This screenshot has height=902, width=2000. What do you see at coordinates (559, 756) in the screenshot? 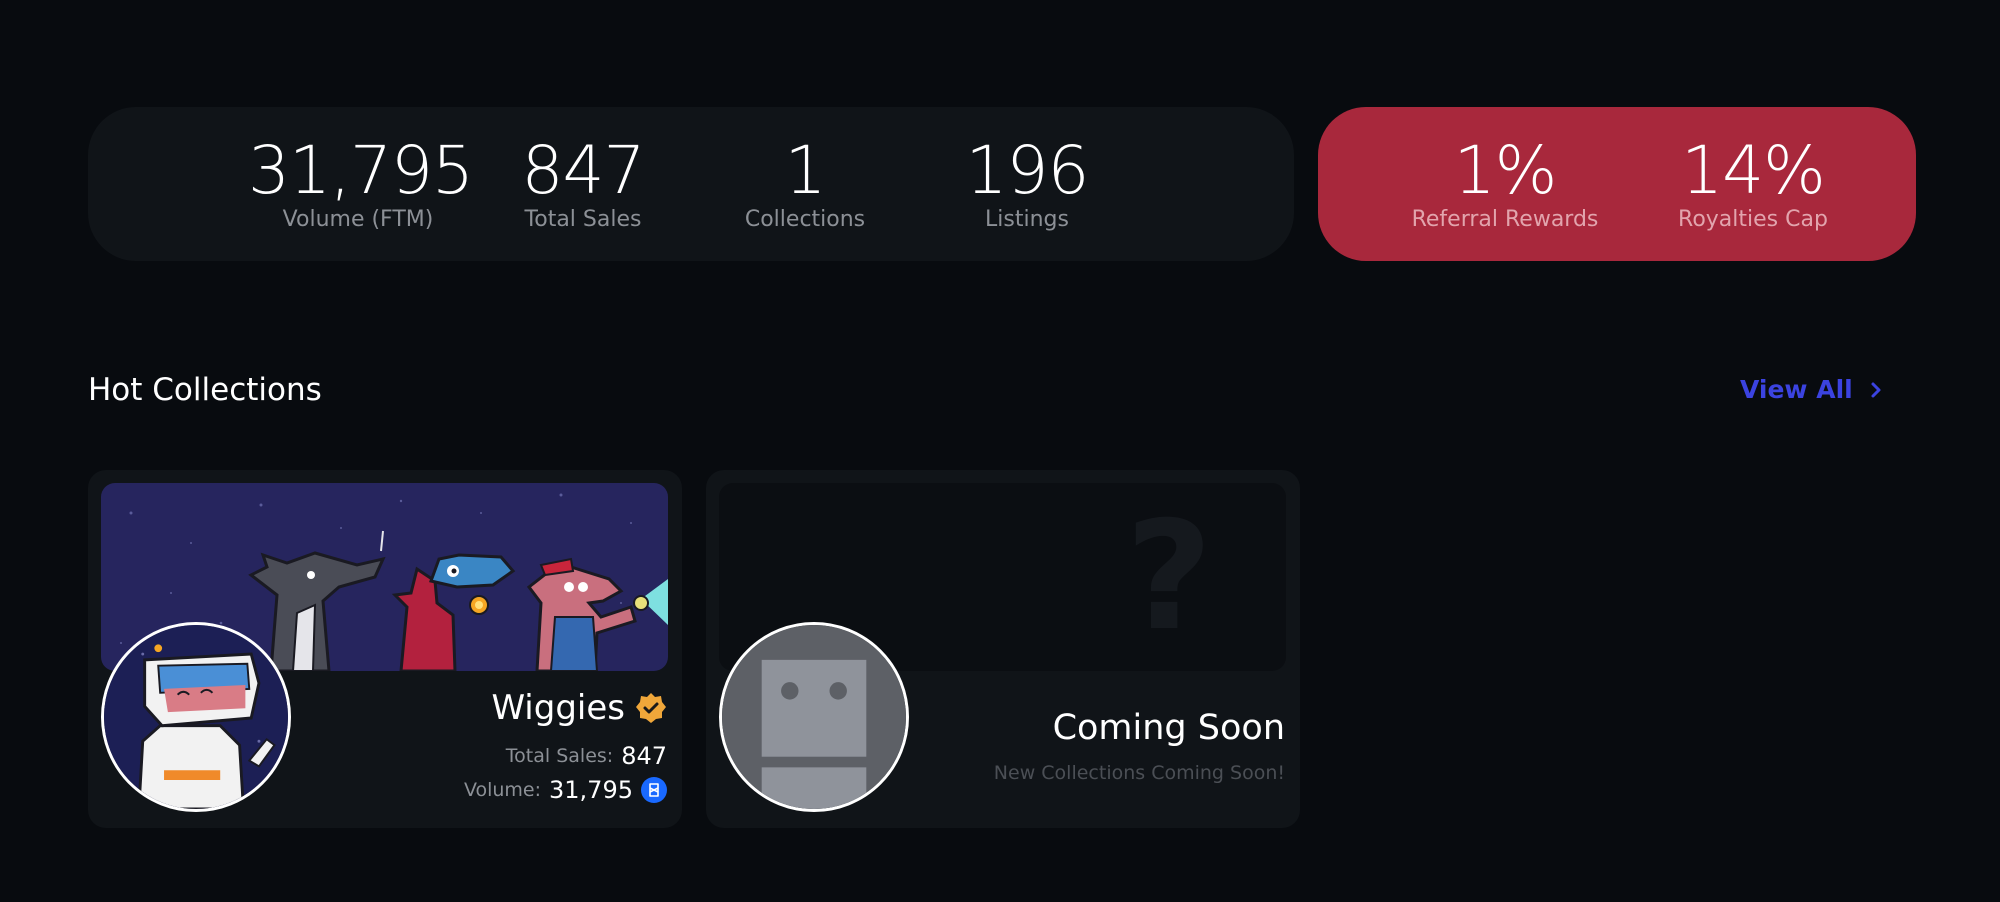
I see `total-sales-label: Total Sales:` at bounding box center [559, 756].